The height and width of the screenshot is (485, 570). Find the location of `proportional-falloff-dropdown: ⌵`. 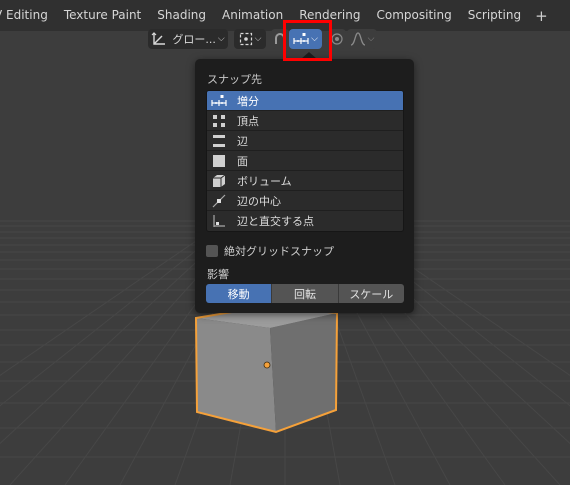

proportional-falloff-dropdown: ⌵ is located at coordinates (362, 39).